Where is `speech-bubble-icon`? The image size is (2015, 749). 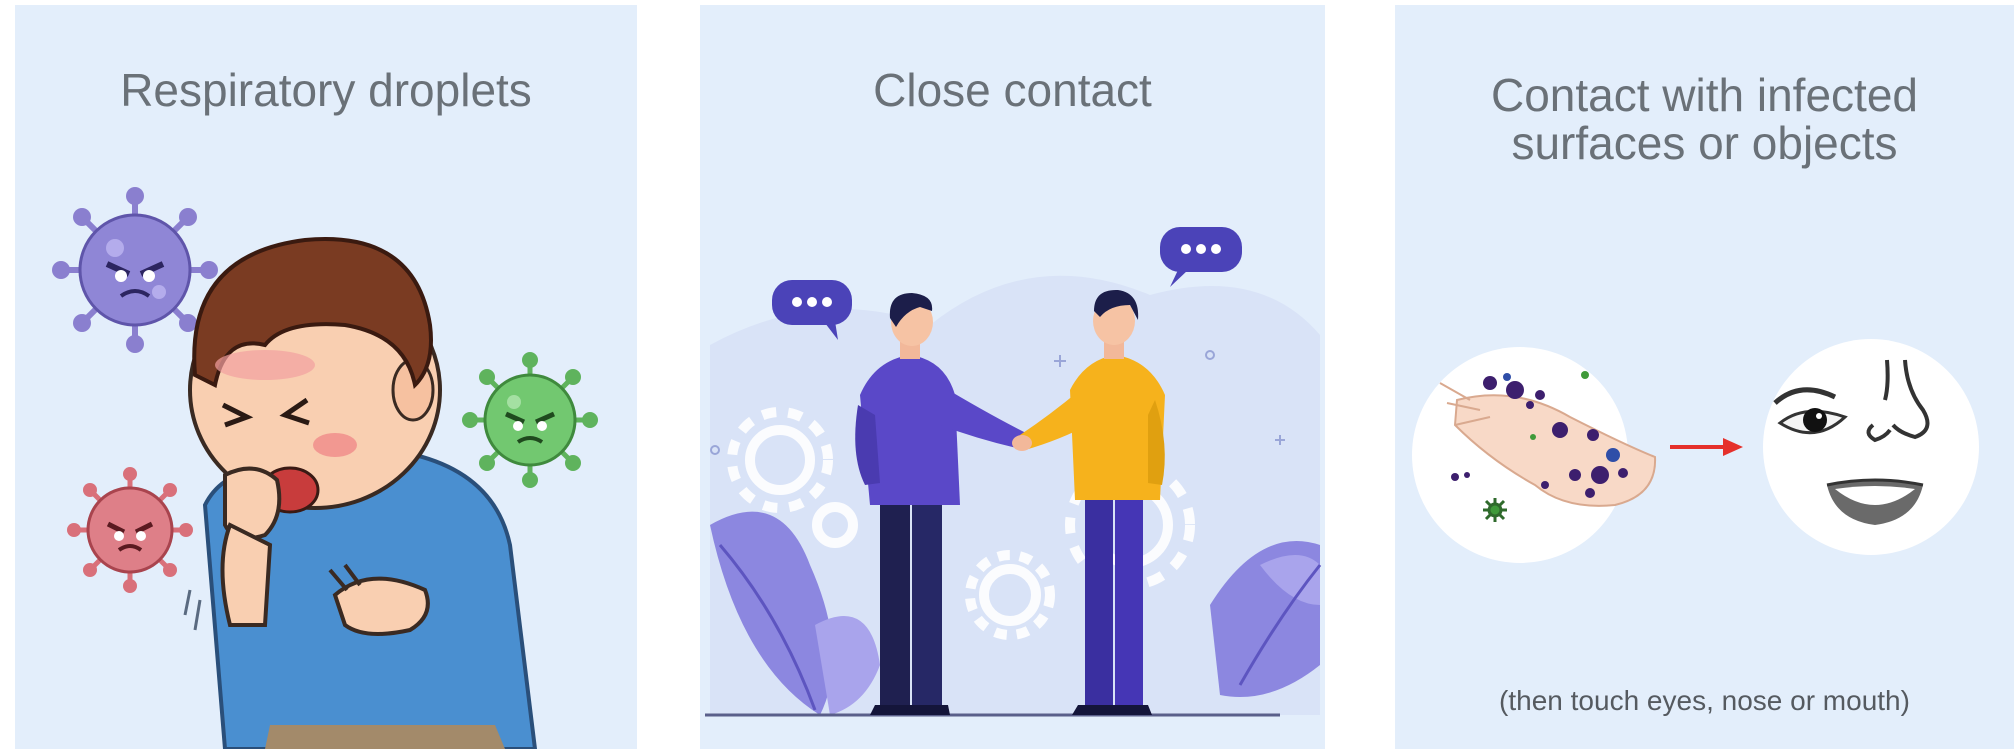 speech-bubble-icon is located at coordinates (1201, 257).